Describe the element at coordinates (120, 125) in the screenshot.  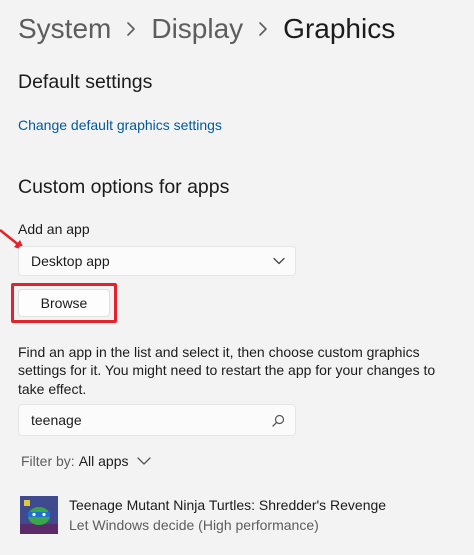
I see `change-default-graphics-link: Change default graphics settings` at that location.